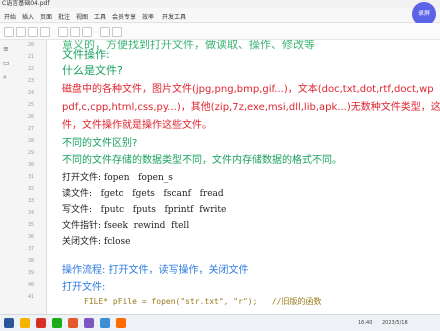  Describe the element at coordinates (31, 93) in the screenshot. I see `line-number: 24` at that location.